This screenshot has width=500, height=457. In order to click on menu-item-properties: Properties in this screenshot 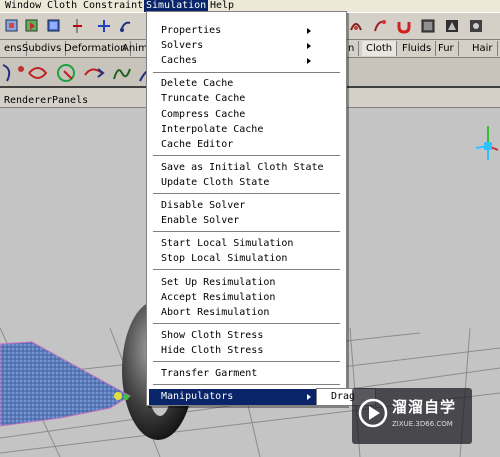, I will do `click(191, 31)`.